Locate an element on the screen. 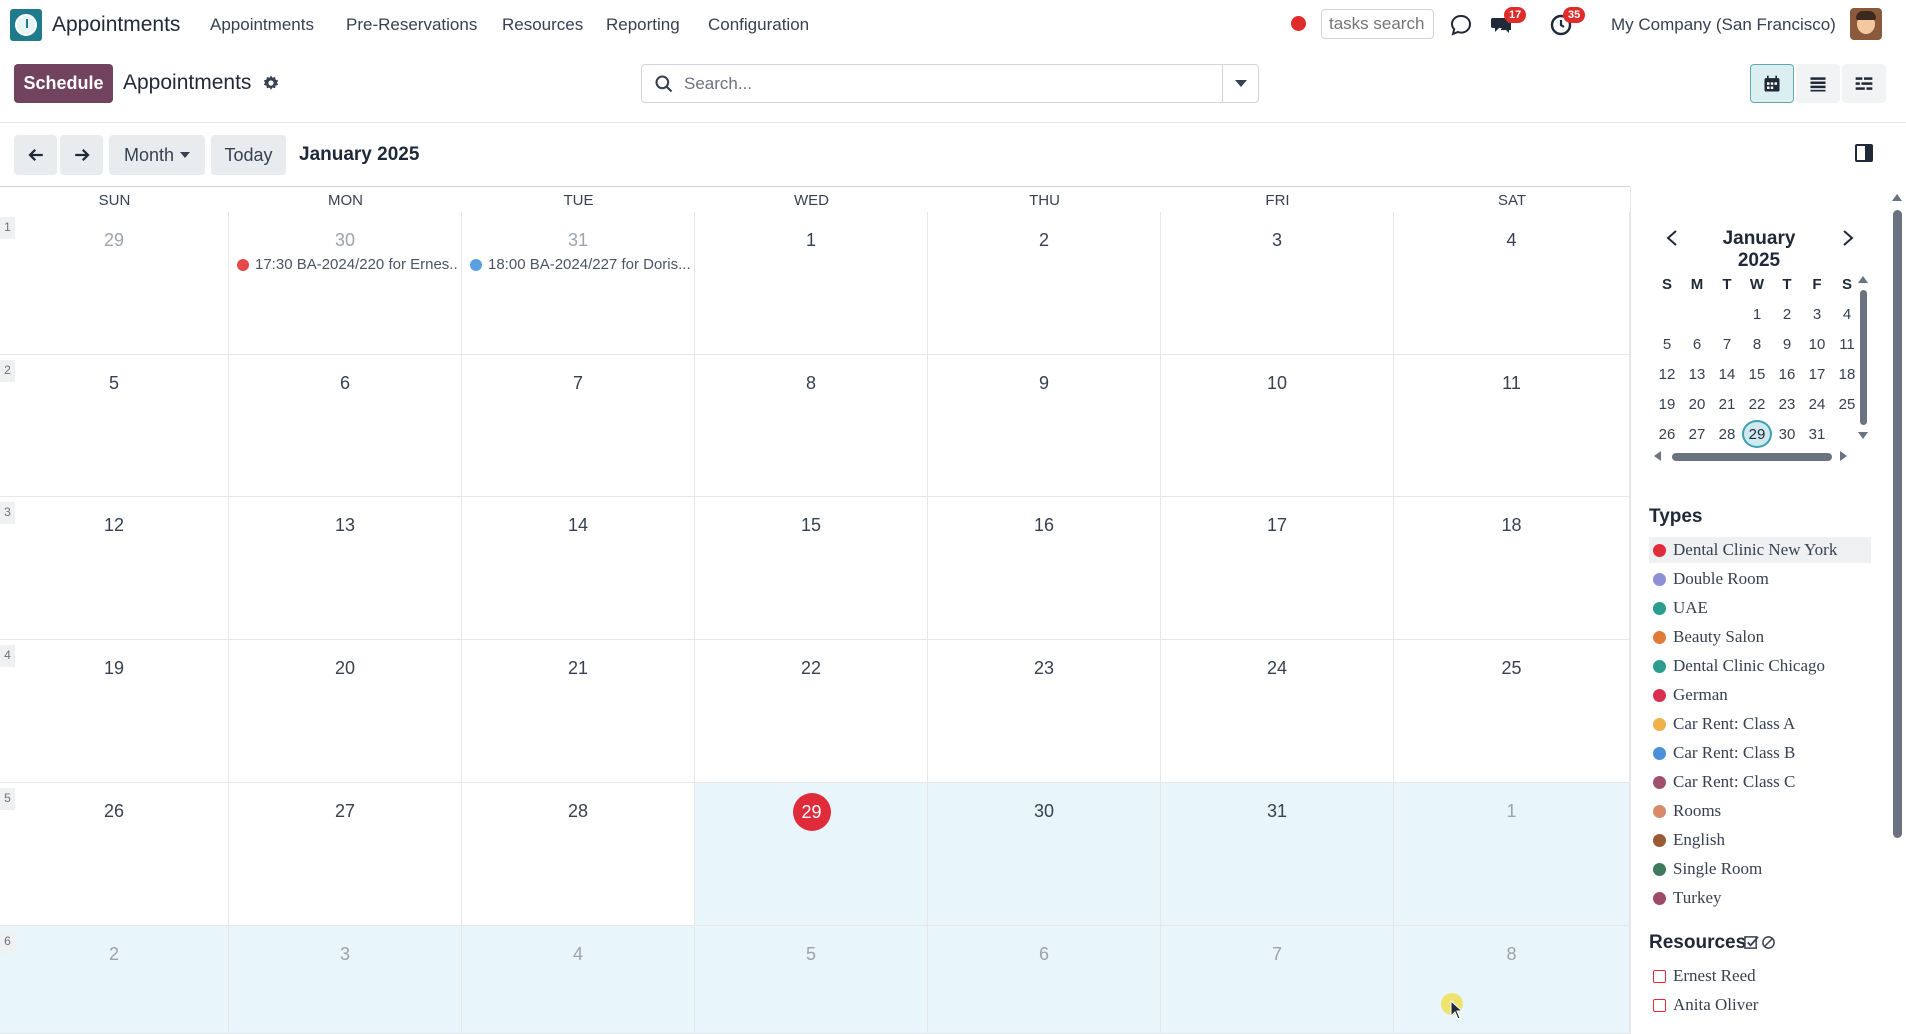 The height and width of the screenshot is (1034, 1906). mini-calendar-day: 17 is located at coordinates (1817, 374).